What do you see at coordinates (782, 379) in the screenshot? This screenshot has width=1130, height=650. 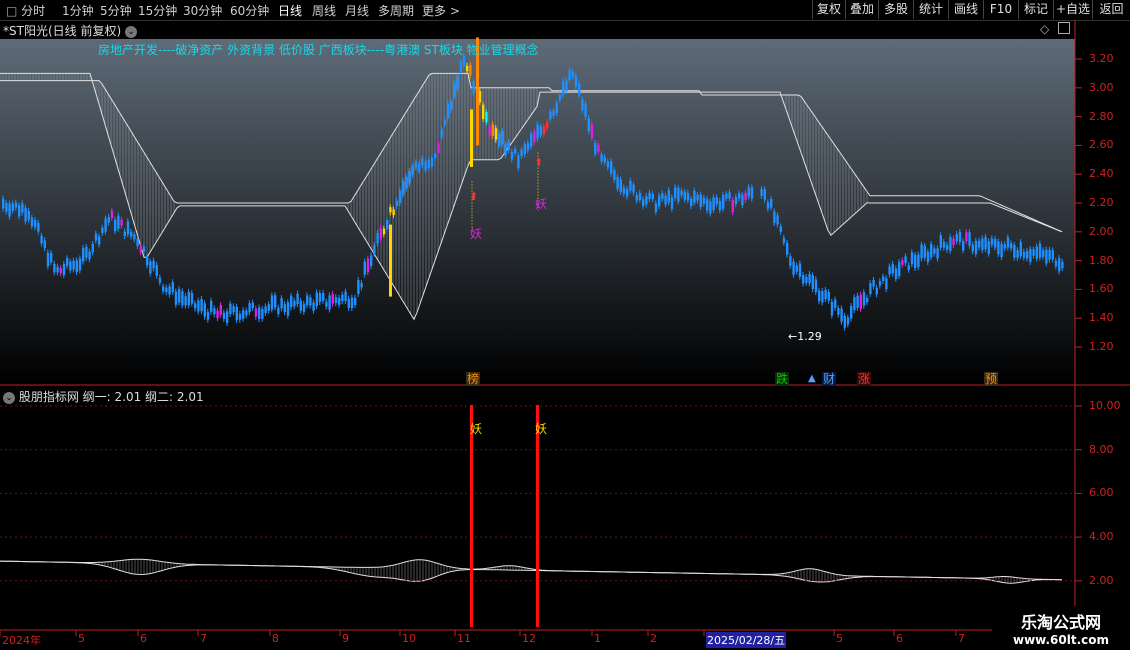 I see `event-tag-die: 跌` at bounding box center [782, 379].